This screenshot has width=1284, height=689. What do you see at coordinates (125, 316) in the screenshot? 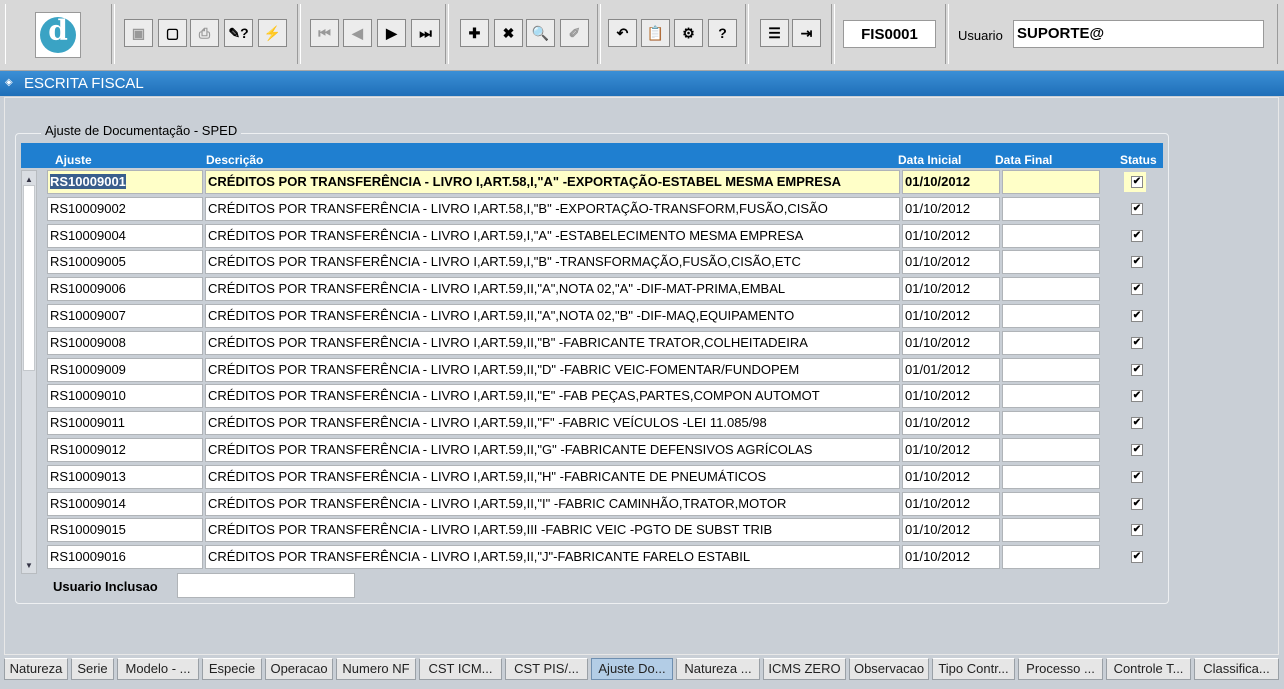
I see `ajuste-cell: RS10009007` at bounding box center [125, 316].